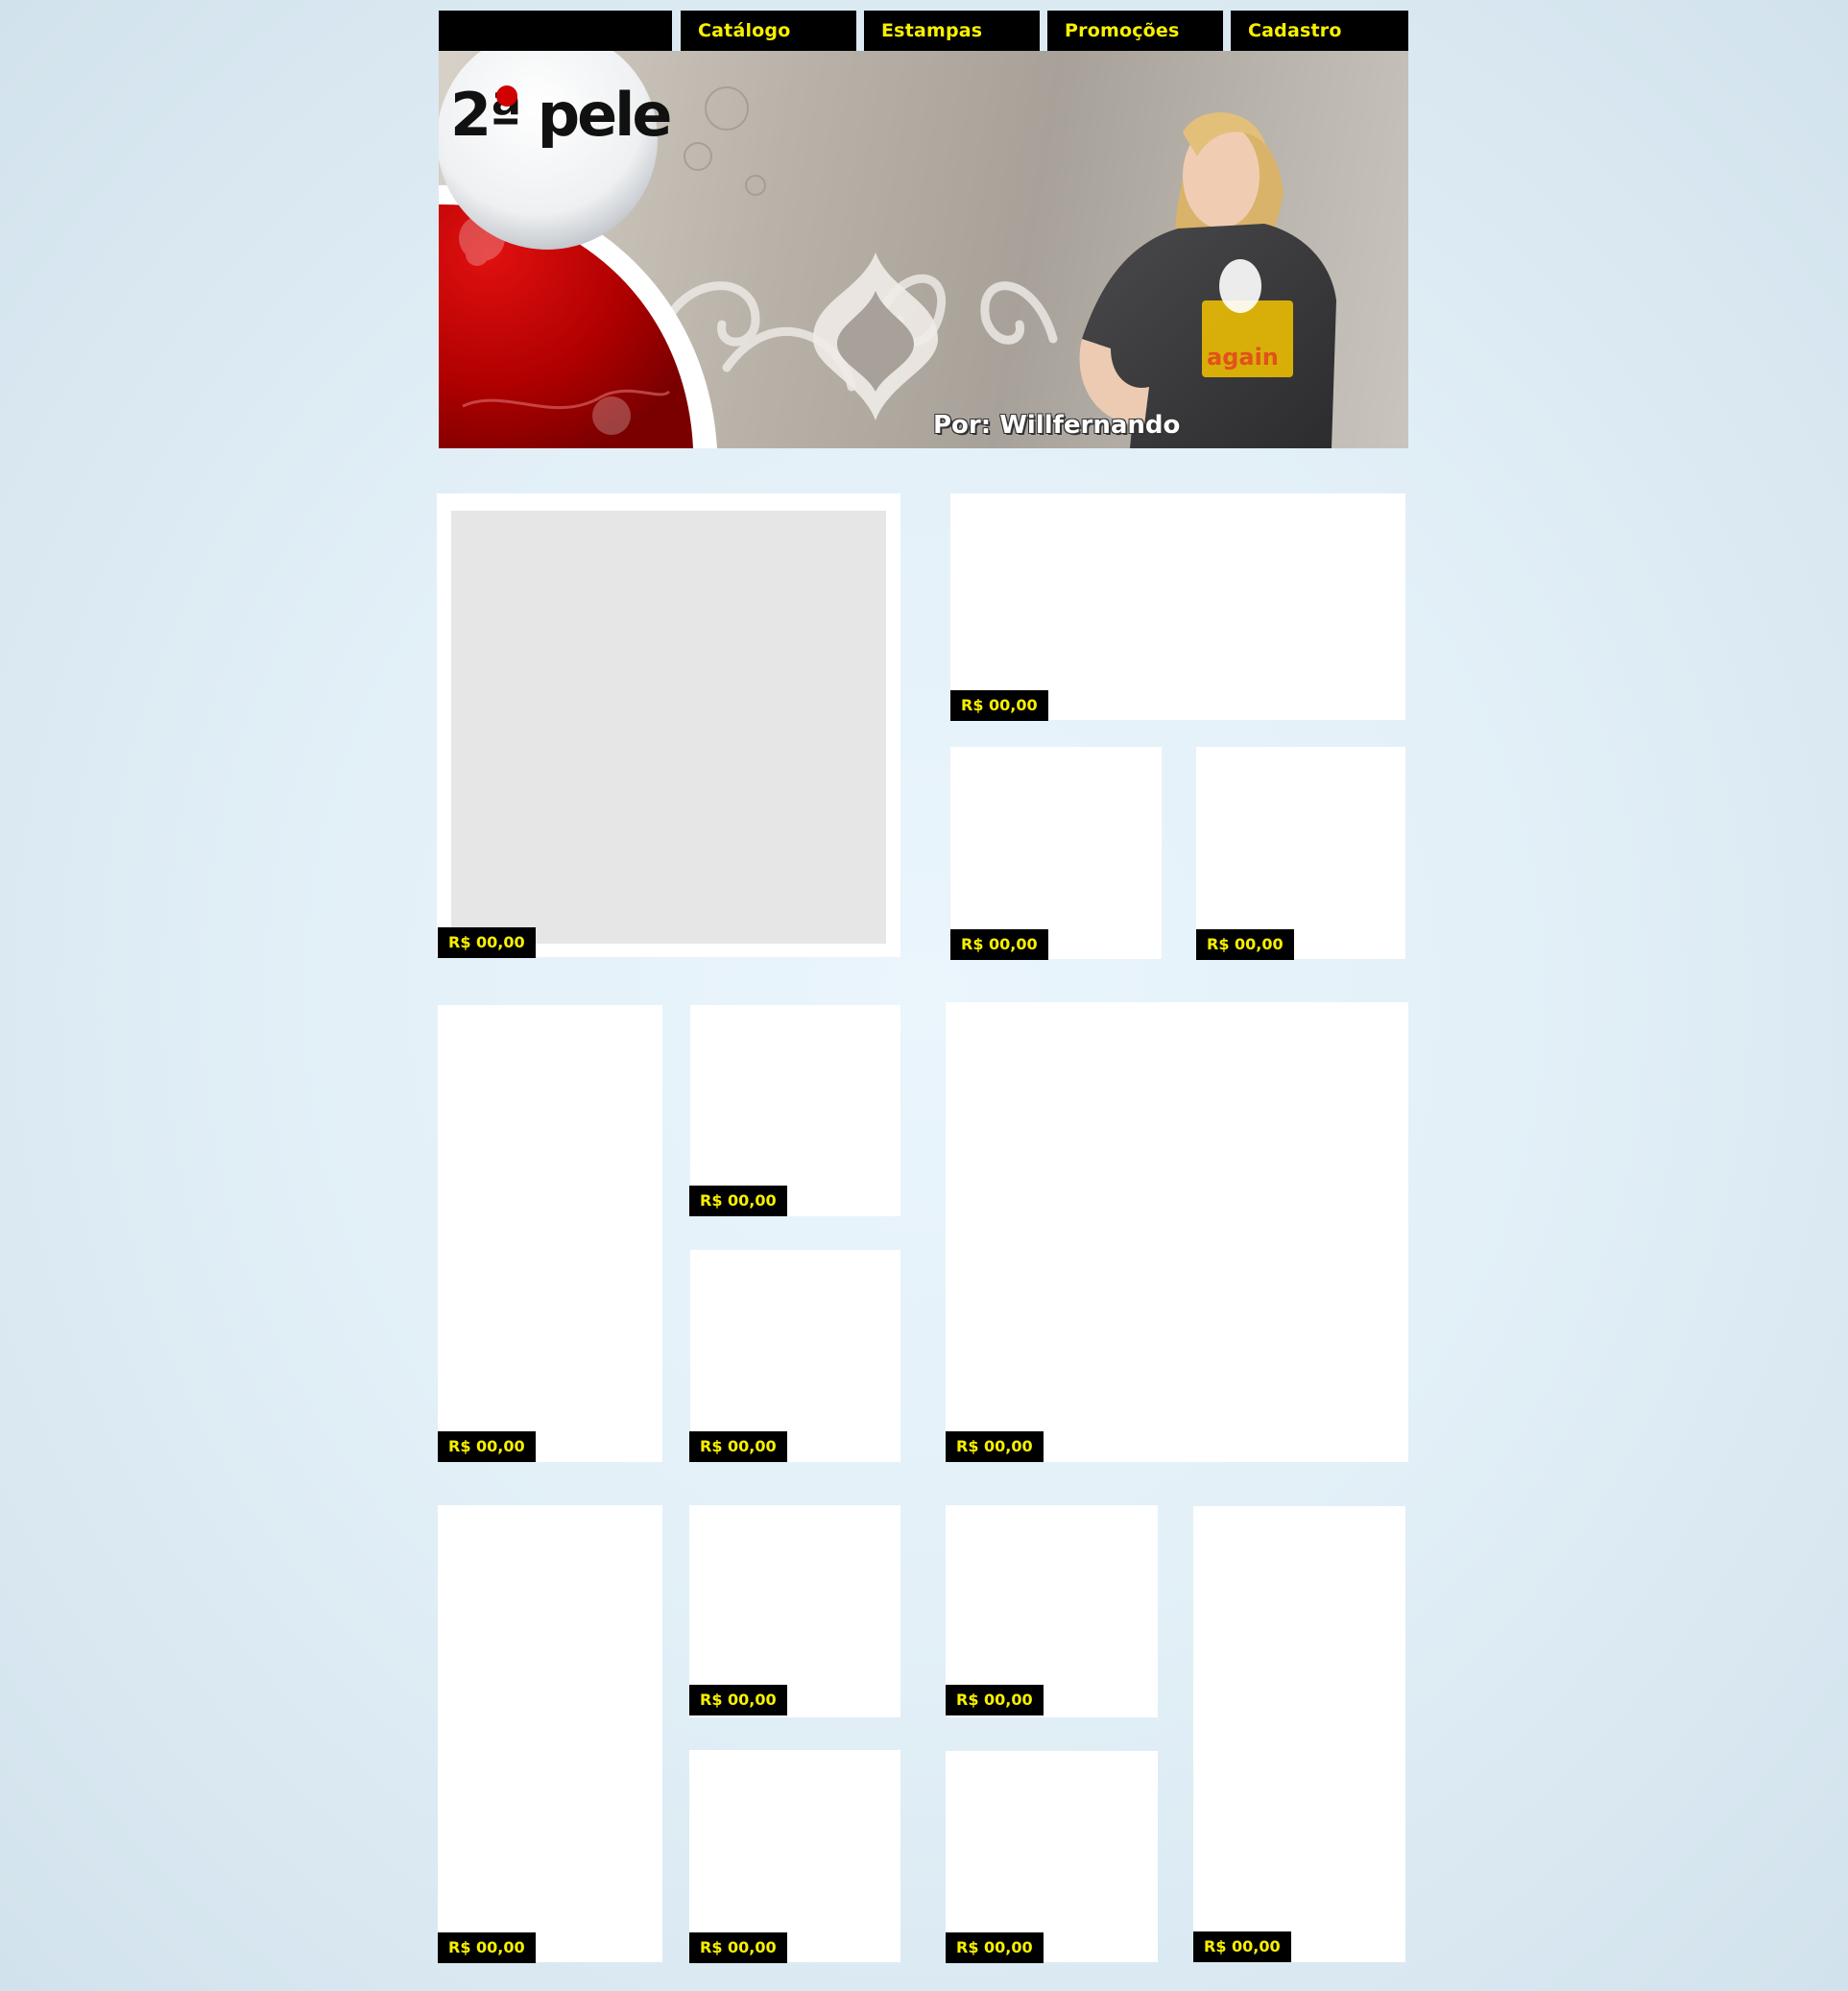 The height and width of the screenshot is (1991, 1848). Describe the element at coordinates (768, 31) in the screenshot. I see `nav-item-catalogo: Catálogo` at that location.